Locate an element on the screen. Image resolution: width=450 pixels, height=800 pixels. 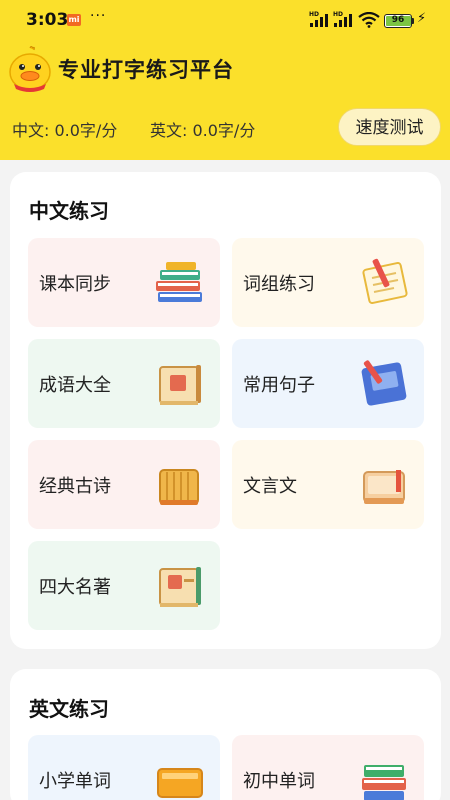
notepad-pencil-icon is located at coordinates (385, 281).